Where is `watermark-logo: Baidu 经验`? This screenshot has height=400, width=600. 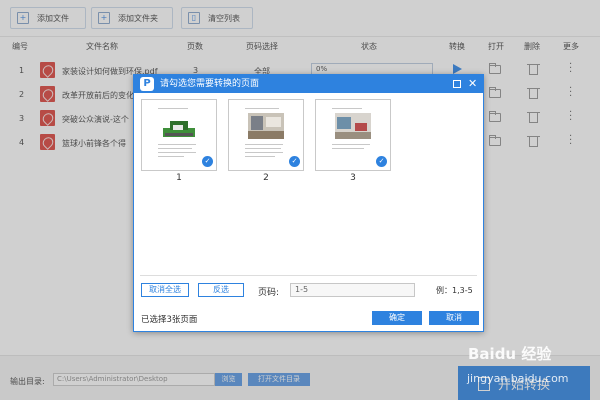 watermark-logo: Baidu 经验 is located at coordinates (510, 354).